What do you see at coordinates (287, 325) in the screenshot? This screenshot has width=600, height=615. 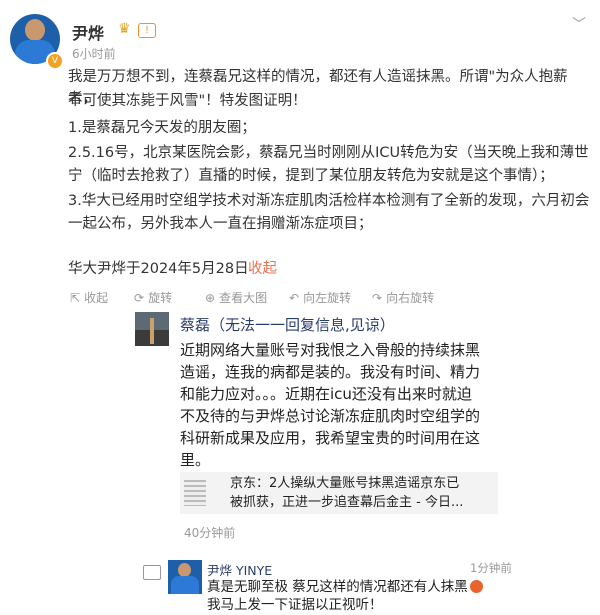 I see `screenshot-author-name: 蔡磊（无法一一回复信息,见谅）` at bounding box center [287, 325].